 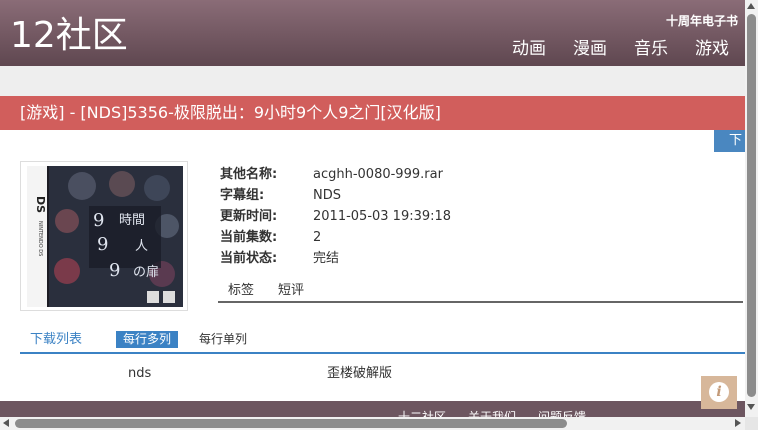 I want to click on info-value: NDS, so click(x=327, y=195).